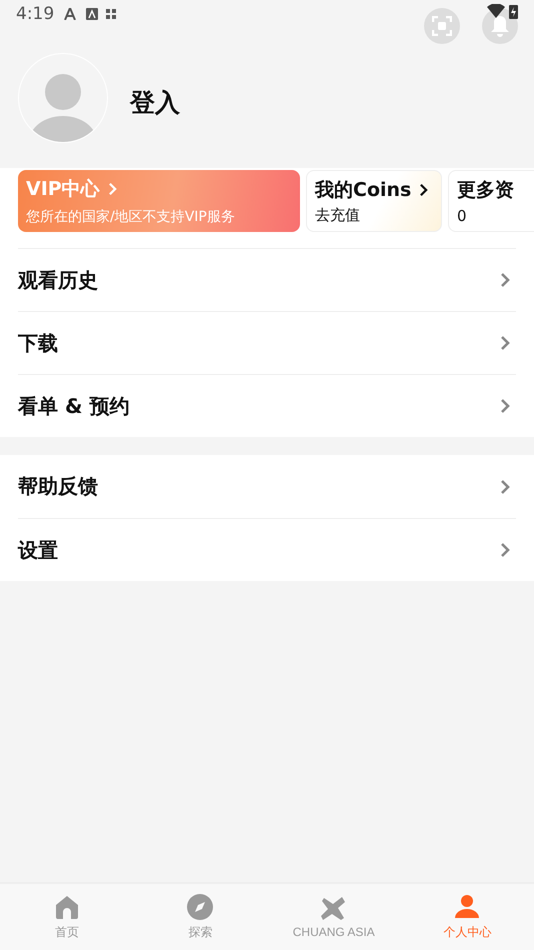 The image size is (534, 950). I want to click on app-icon, so click(92, 14).